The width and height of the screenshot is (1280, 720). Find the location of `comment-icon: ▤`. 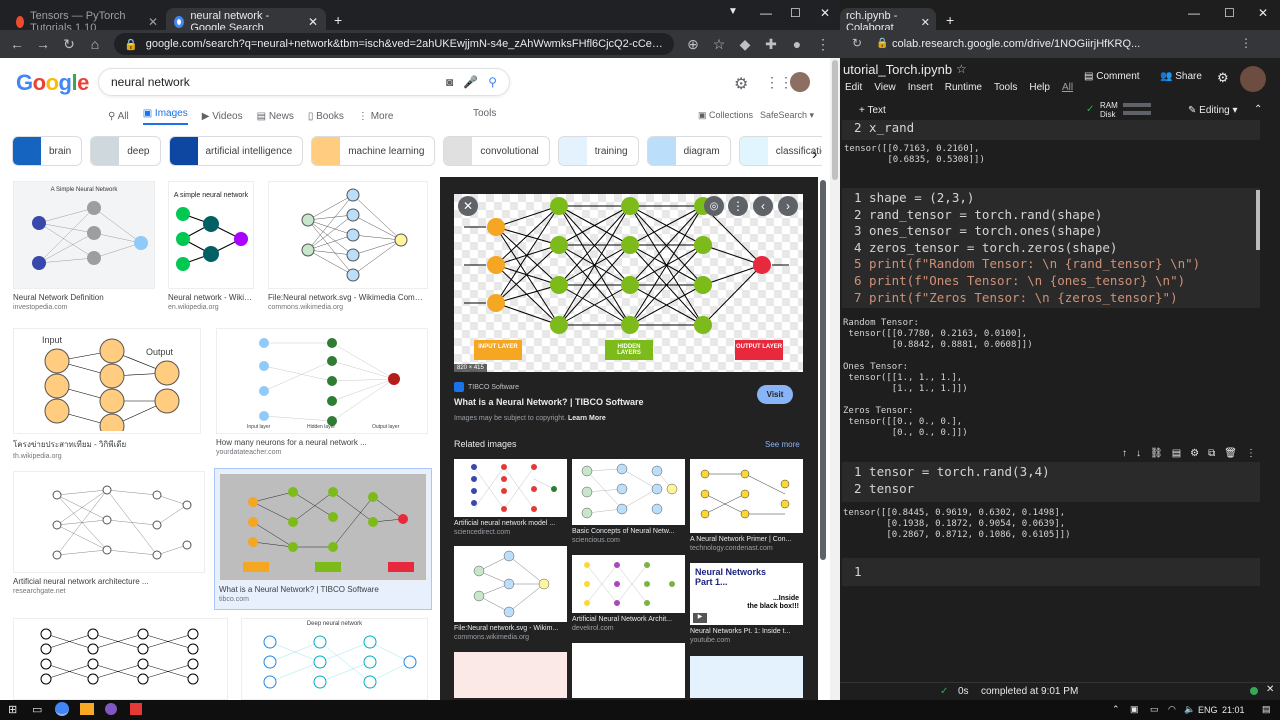

comment-icon: ▤ is located at coordinates (1176, 453).